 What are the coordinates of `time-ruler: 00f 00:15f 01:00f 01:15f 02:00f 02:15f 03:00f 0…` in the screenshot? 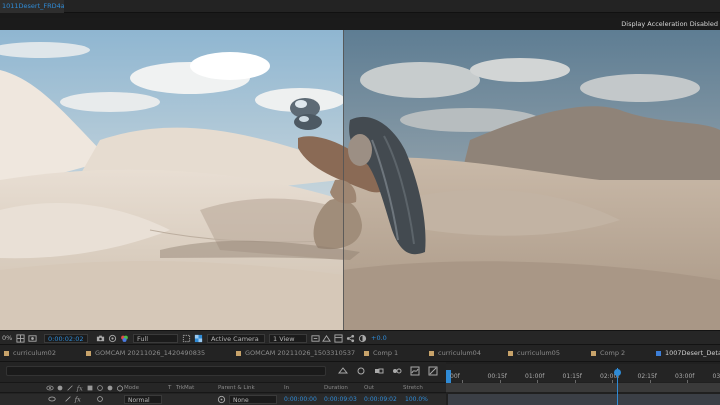 It's located at (583, 374).